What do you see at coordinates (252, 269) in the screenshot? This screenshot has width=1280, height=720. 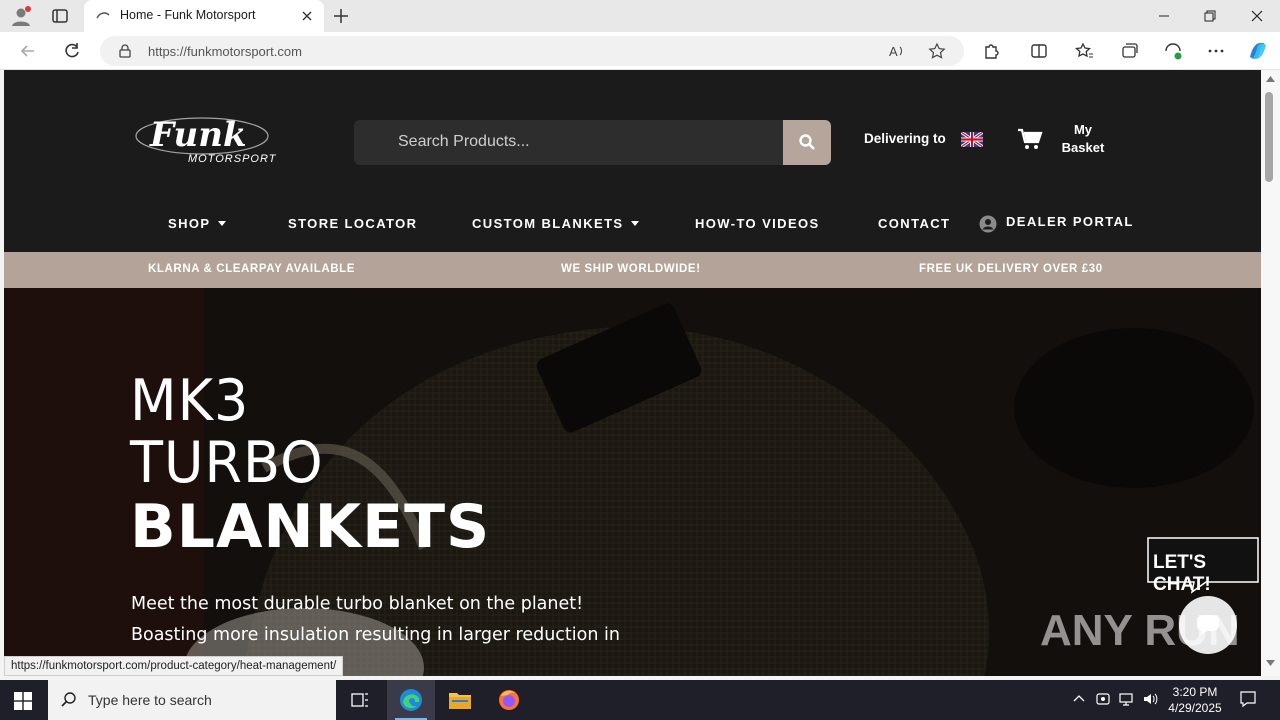 I see `promo-klarna: KLARNA & CLEARPAY AVAILABLE` at bounding box center [252, 269].